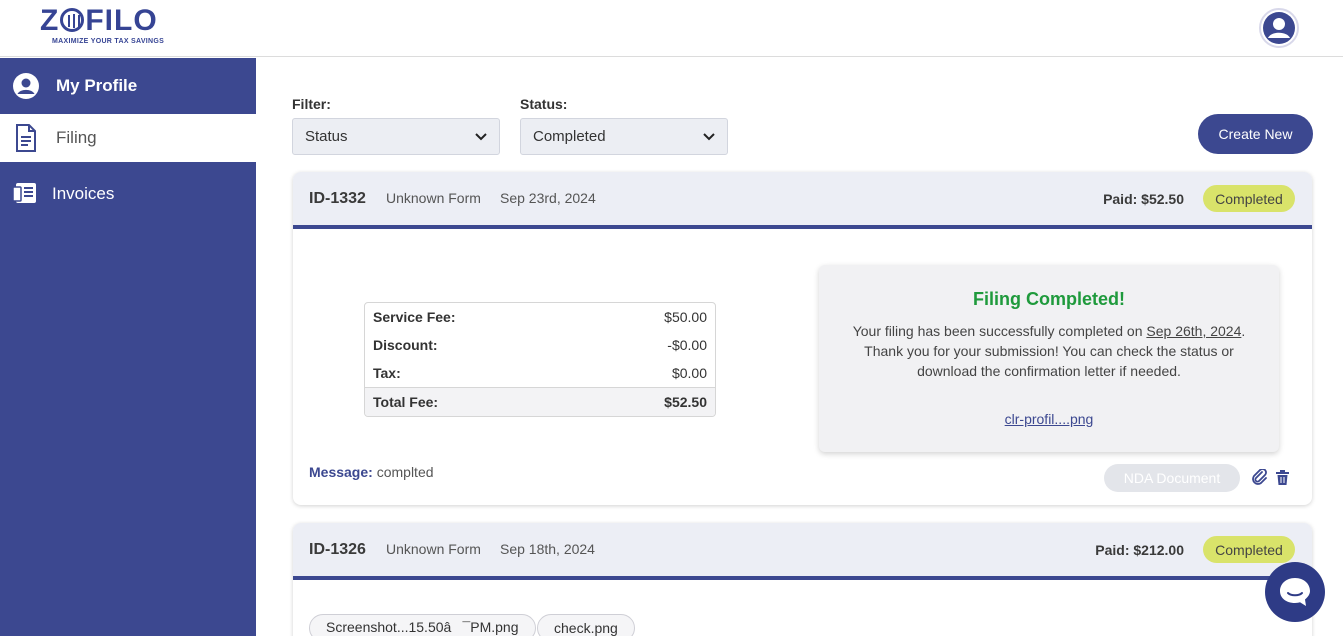 This screenshot has width=1343, height=636. What do you see at coordinates (337, 549) in the screenshot?
I see `filing-id: ID-1326` at bounding box center [337, 549].